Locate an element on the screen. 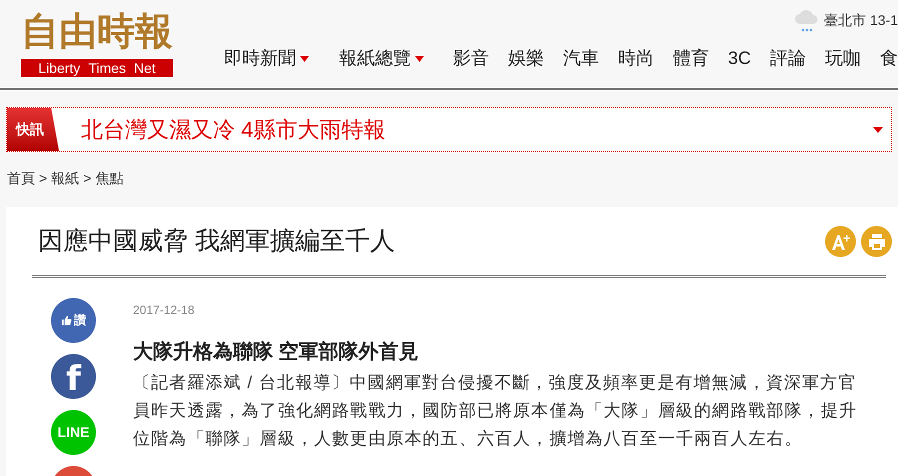 This screenshot has height=476, width=898. nav-link: 3C is located at coordinates (740, 58).